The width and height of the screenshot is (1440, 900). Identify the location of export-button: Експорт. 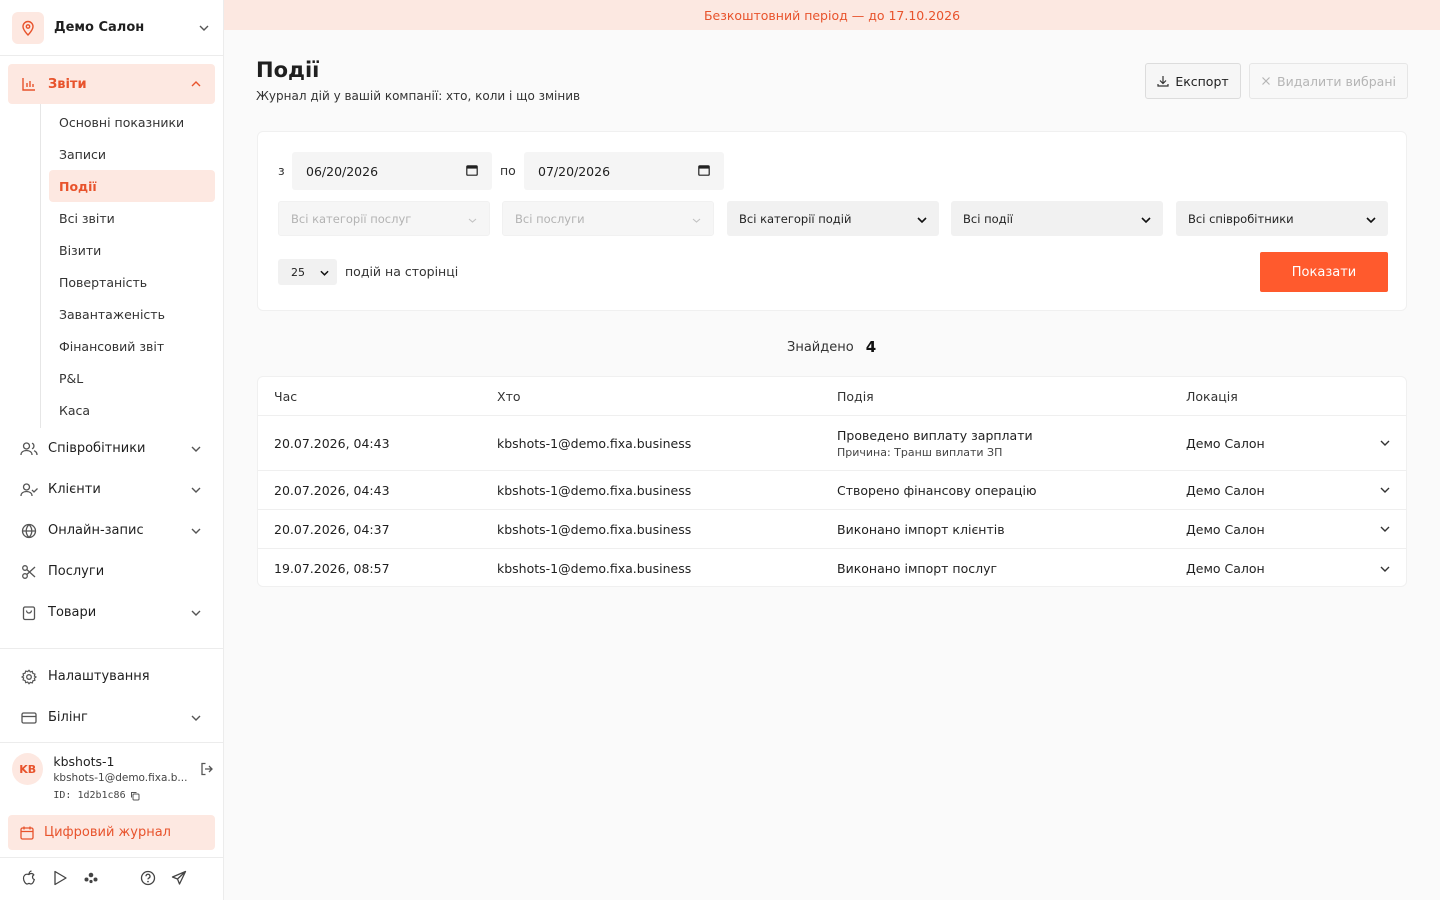
(1193, 81).